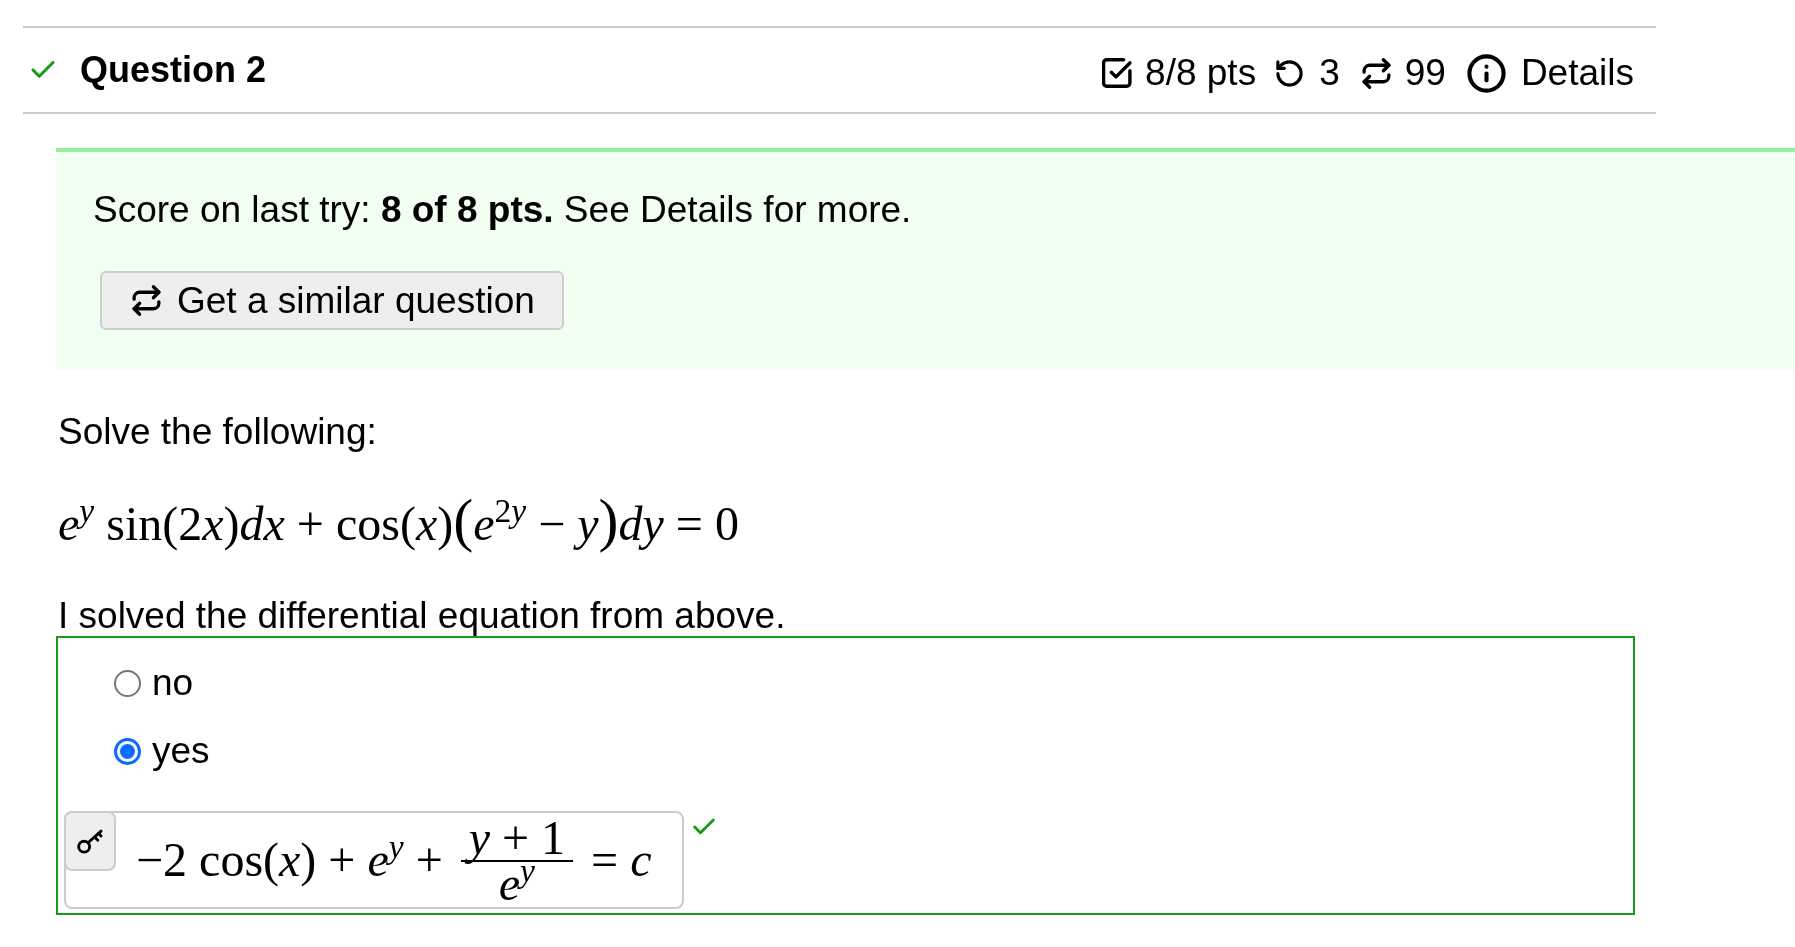  Describe the element at coordinates (1118, 73) in the screenshot. I see `checkbox-icon` at that location.